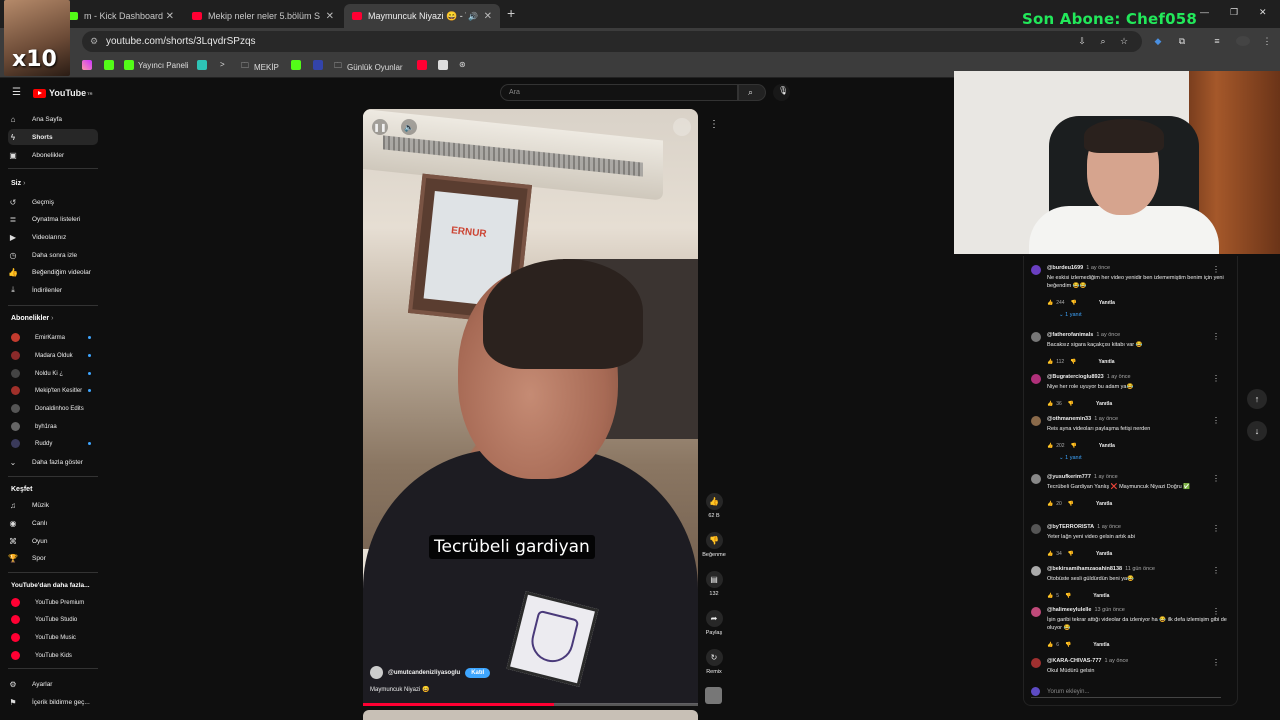 Image resolution: width=1280 pixels, height=720 pixels. I want to click on remix-button: ↻ Remix, so click(714, 662).